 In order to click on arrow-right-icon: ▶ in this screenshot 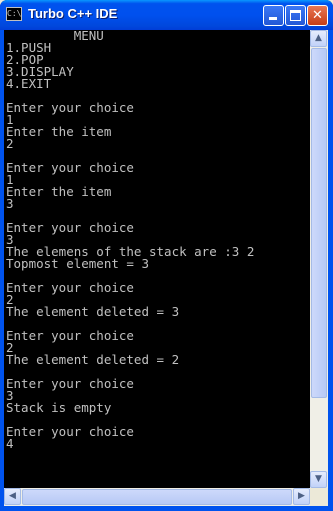, I will do `click(301, 496)`.